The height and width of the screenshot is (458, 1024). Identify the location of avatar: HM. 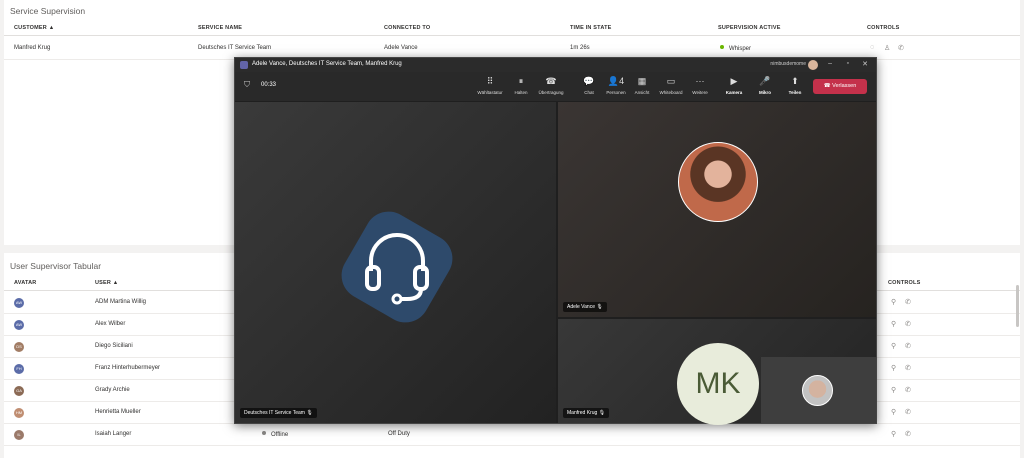
(19, 413).